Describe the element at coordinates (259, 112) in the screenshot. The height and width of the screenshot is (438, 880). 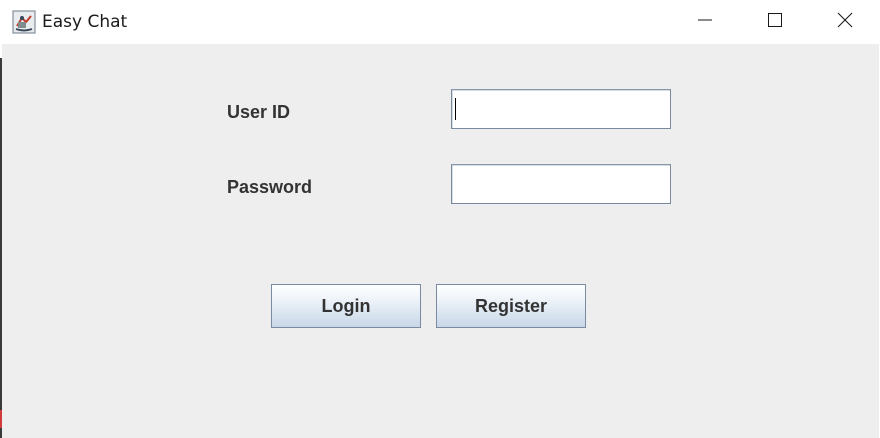
I see `userid-label: User ID` at that location.